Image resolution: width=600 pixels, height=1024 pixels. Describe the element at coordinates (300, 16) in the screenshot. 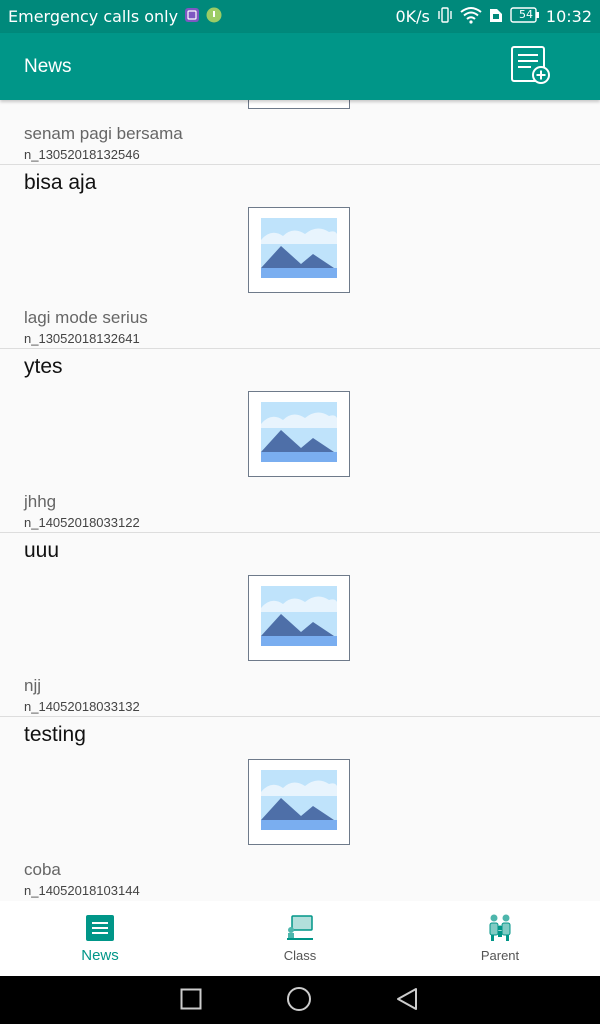

I see `status-bar: Emergency calls only 0K/s 54 10:32` at that location.